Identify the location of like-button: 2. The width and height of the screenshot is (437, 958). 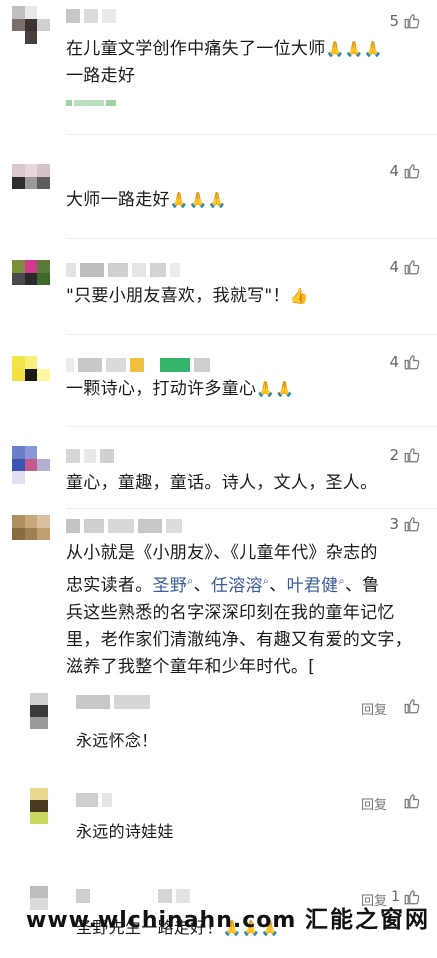
(405, 455).